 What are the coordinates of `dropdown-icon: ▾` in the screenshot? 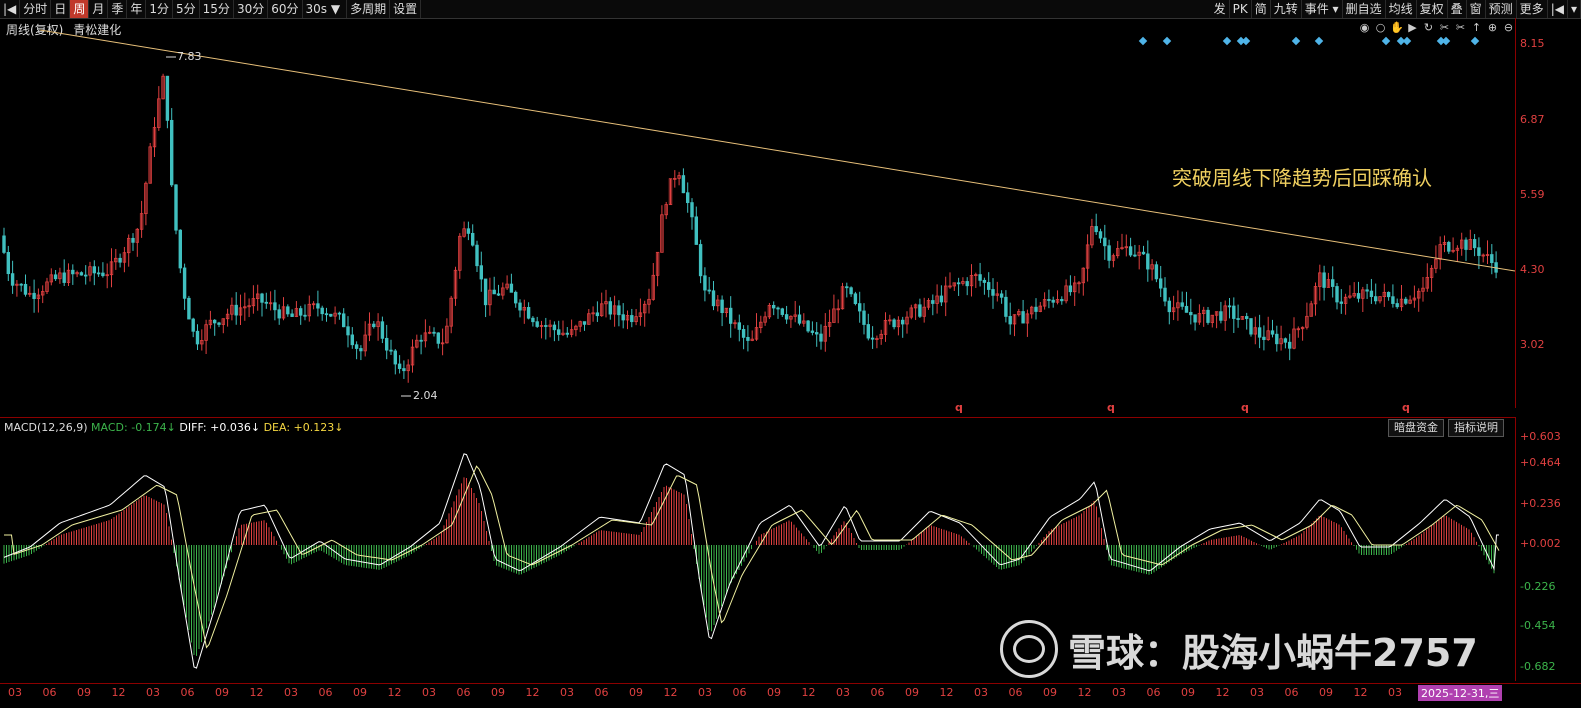 It's located at (1574, 9).